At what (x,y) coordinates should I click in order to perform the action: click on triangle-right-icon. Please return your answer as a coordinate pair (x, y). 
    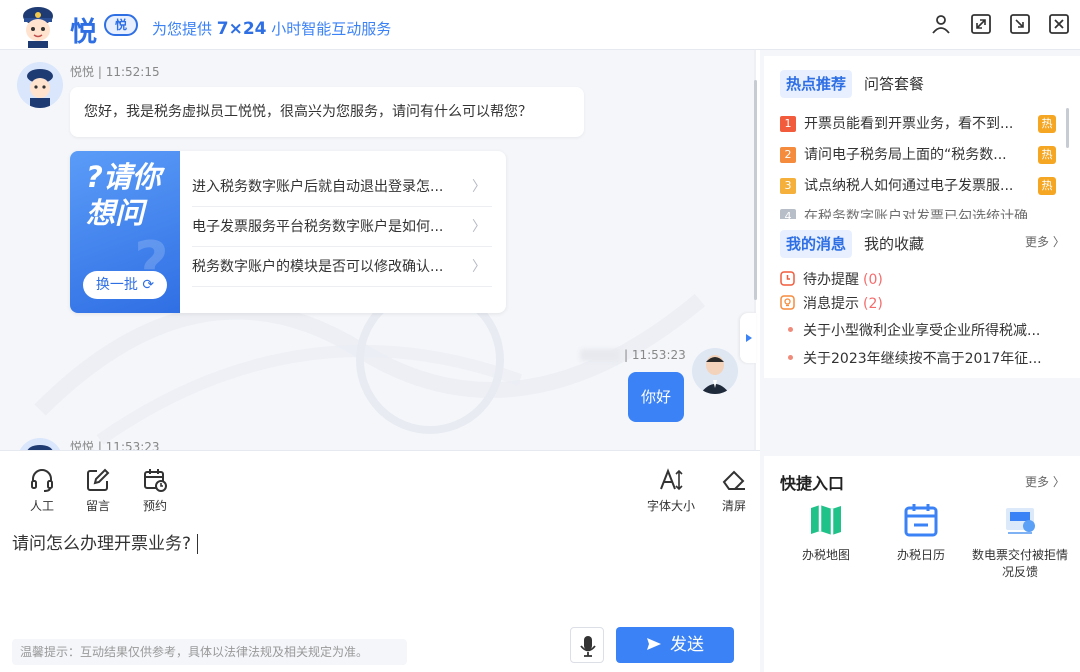
    Looking at the image, I should click on (749, 338).